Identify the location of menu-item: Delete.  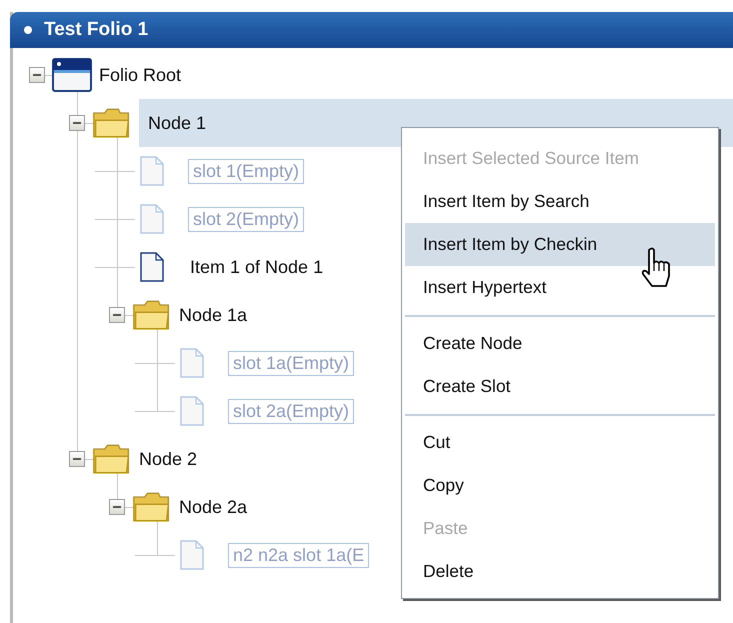
(560, 571).